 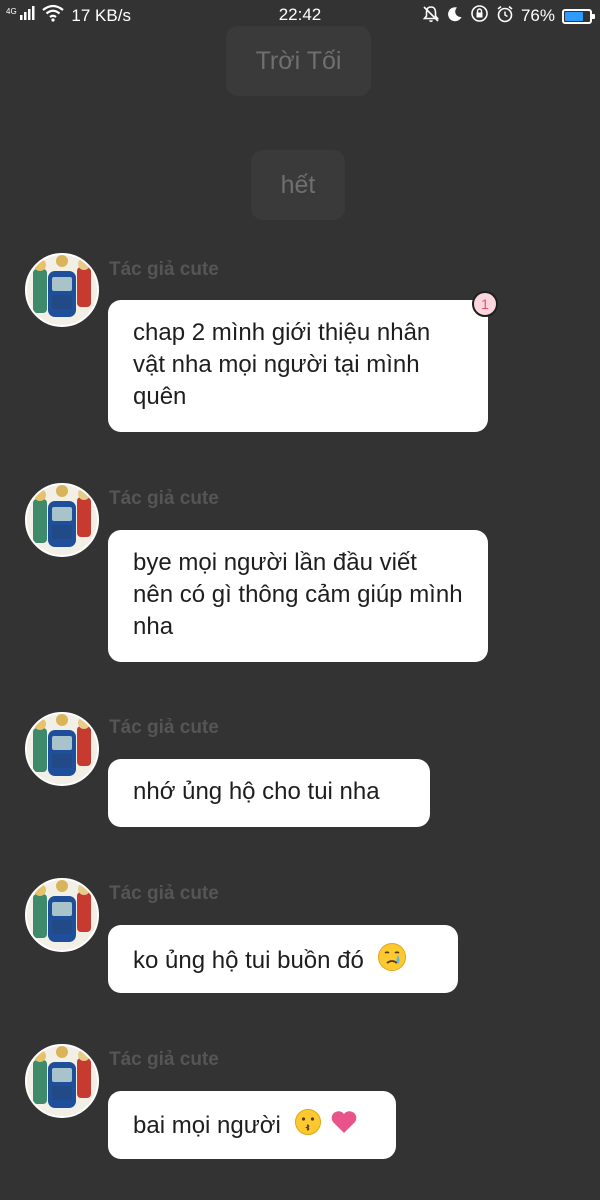 I want to click on crying-face-icon, so click(x=392, y=961).